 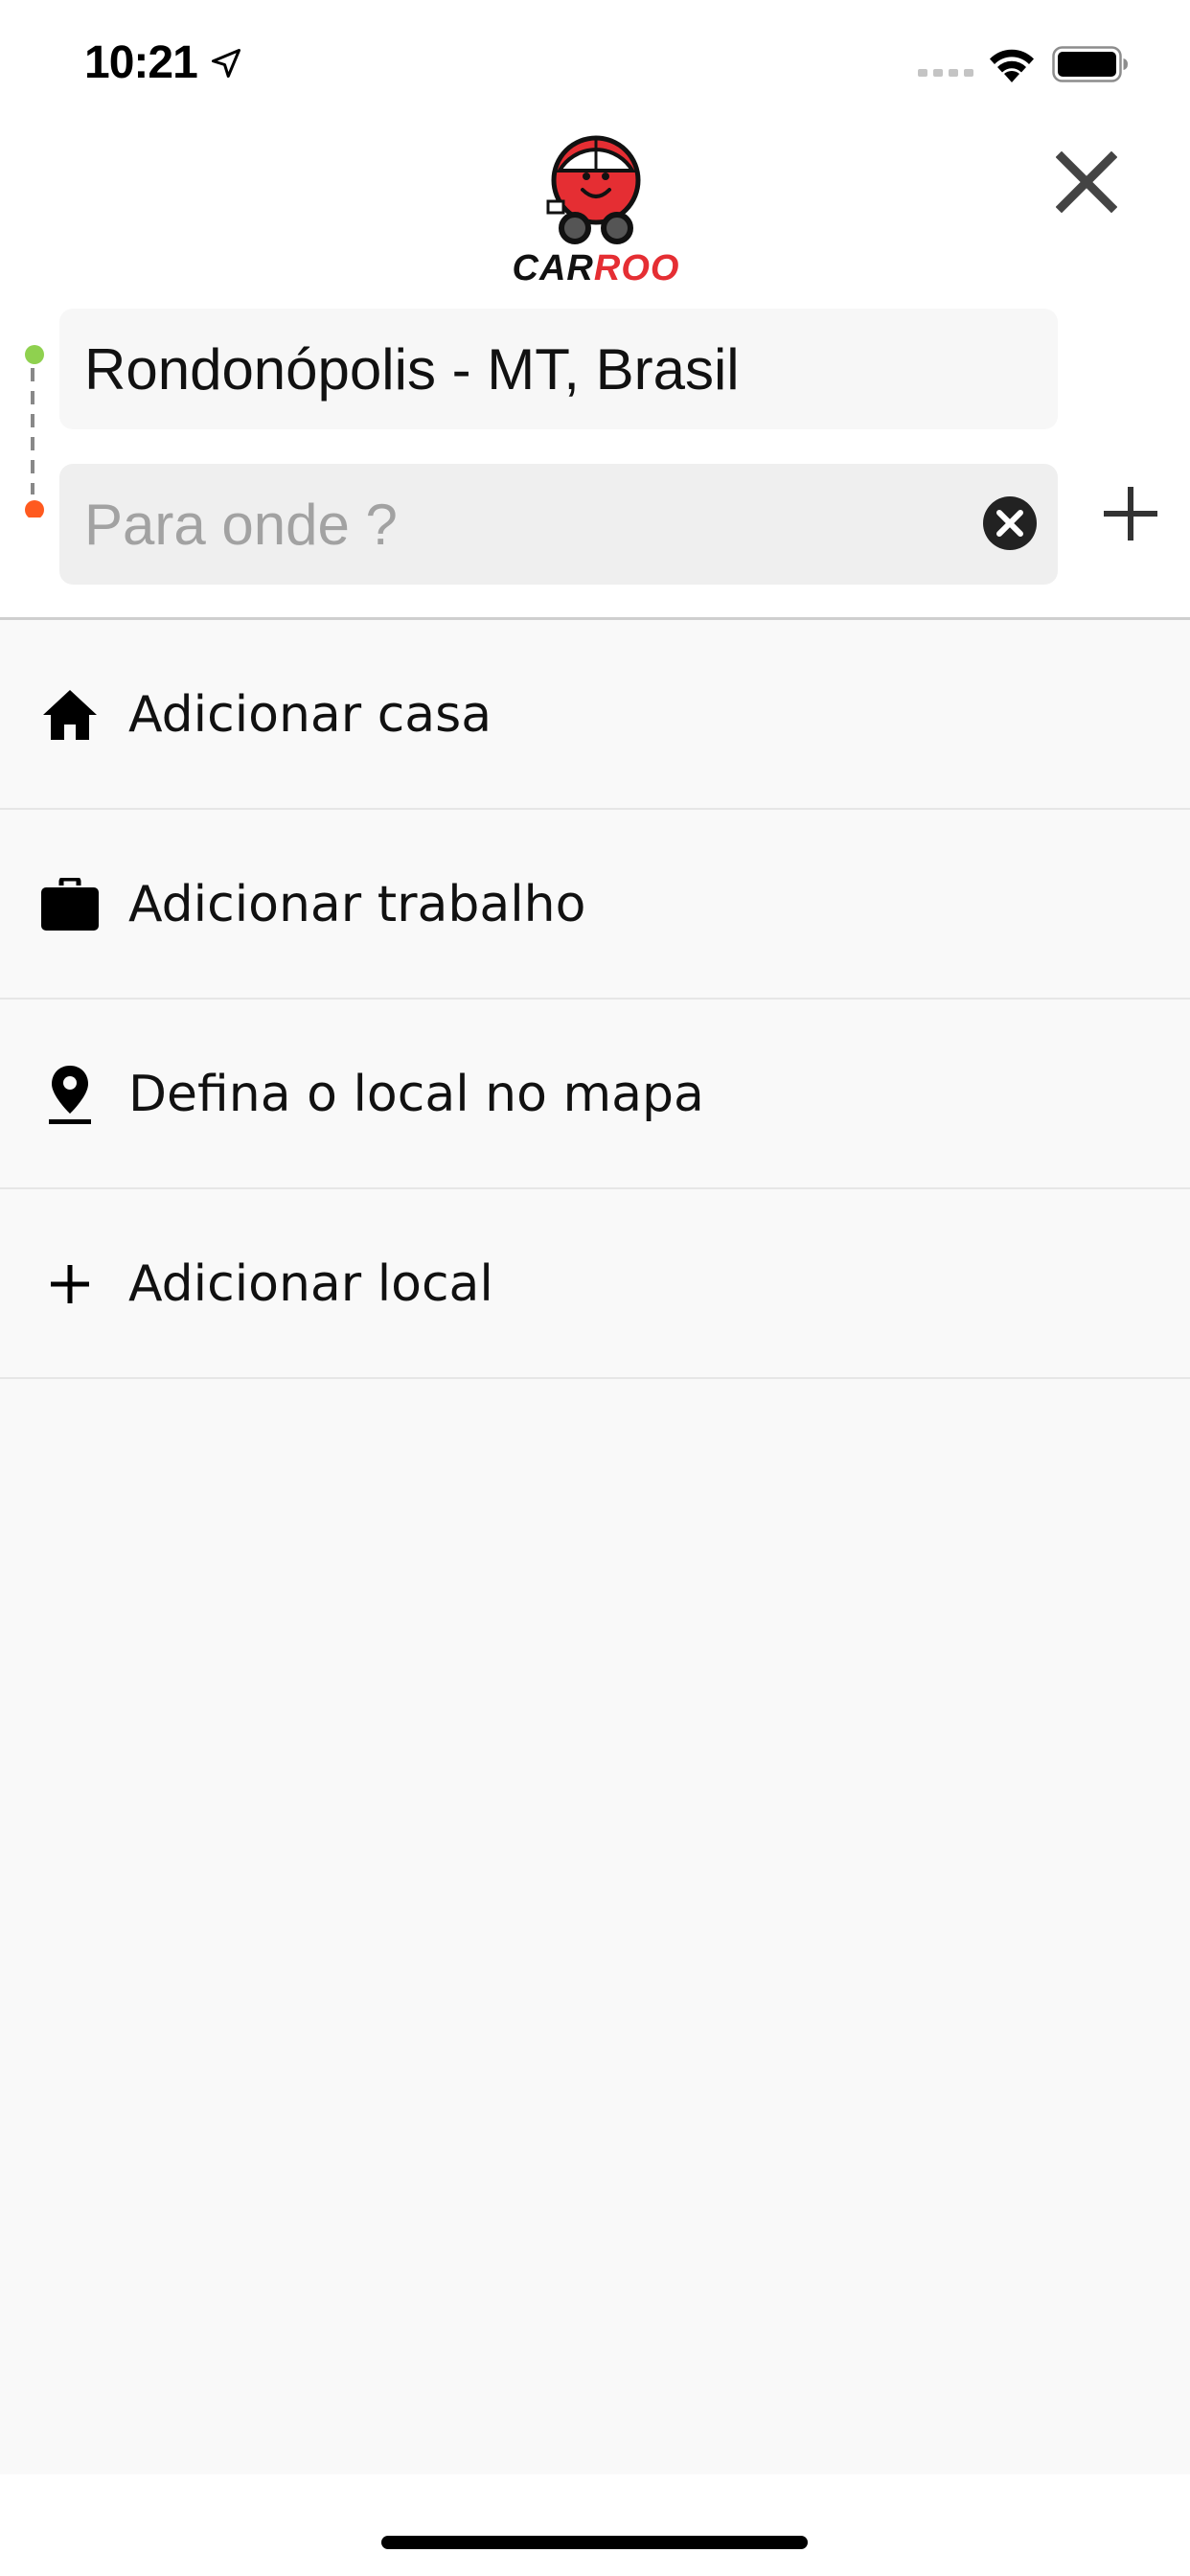 What do you see at coordinates (35, 509) in the screenshot?
I see `destination-dot` at bounding box center [35, 509].